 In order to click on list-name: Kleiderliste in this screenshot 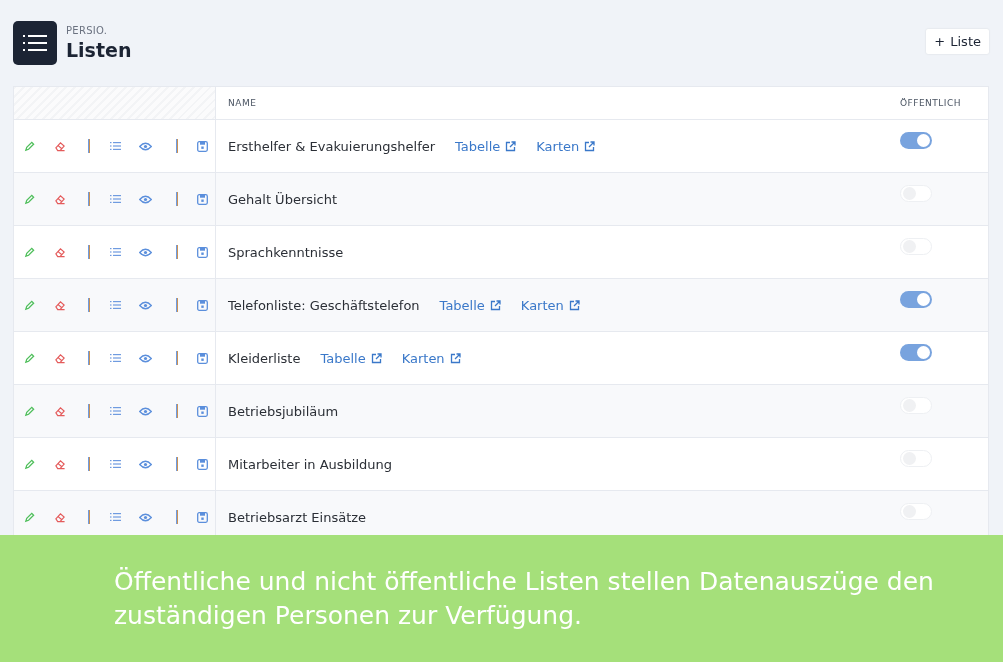, I will do `click(264, 358)`.